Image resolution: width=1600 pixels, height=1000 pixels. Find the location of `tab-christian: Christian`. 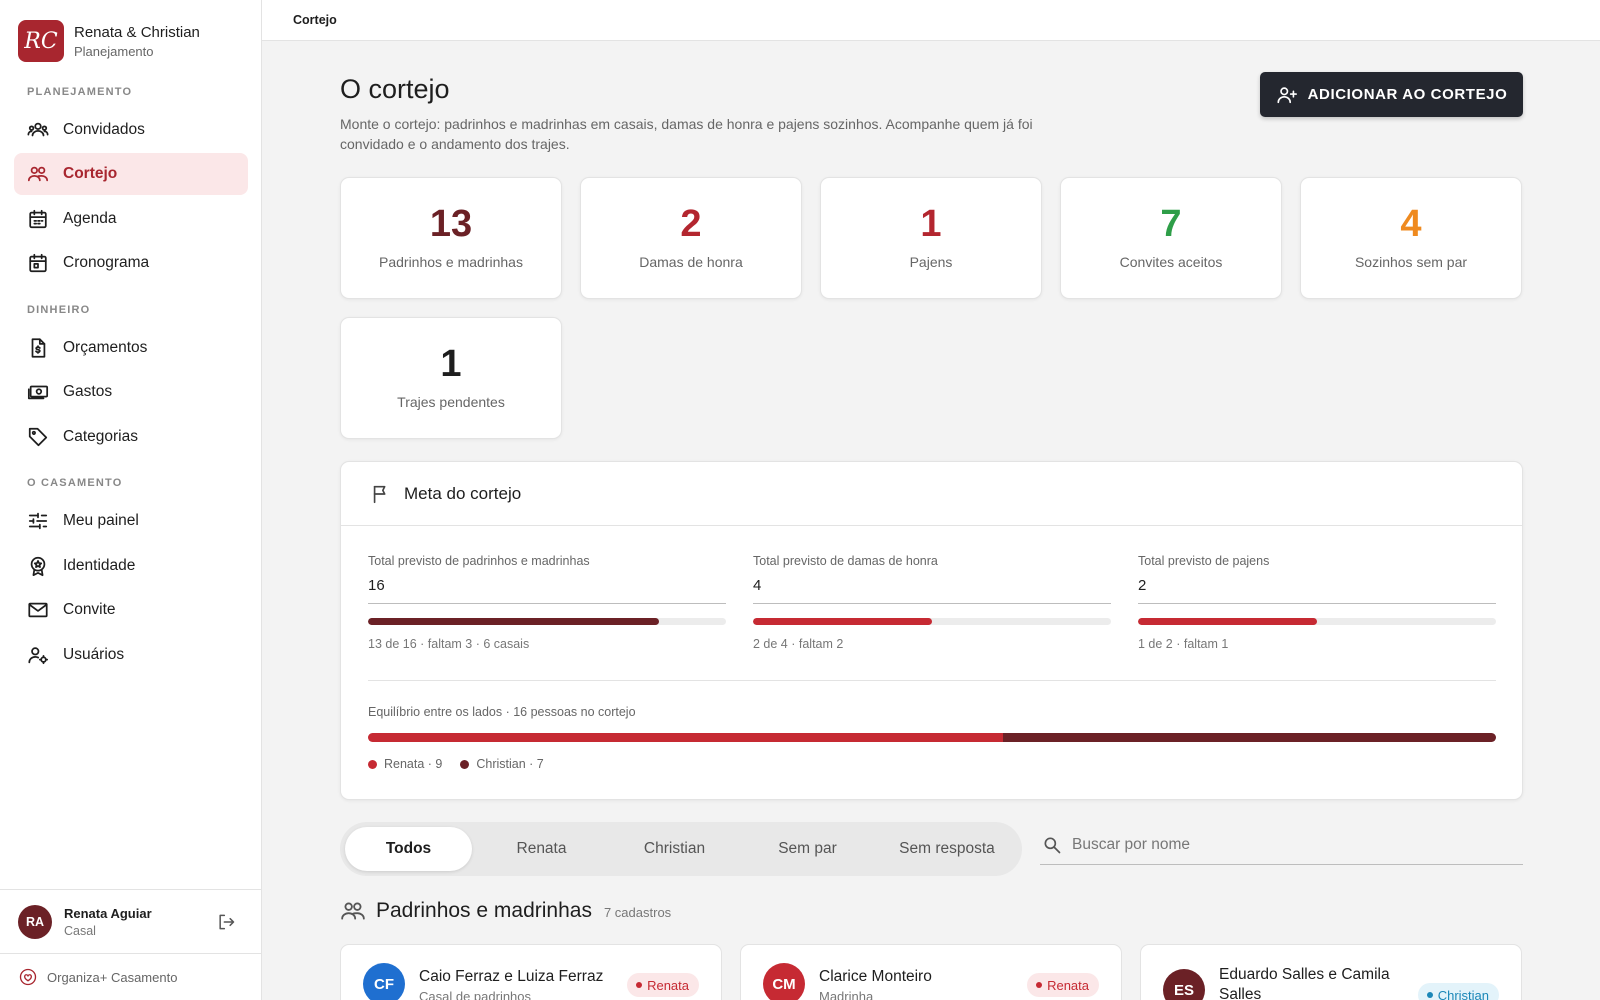

tab-christian: Christian is located at coordinates (674, 849).